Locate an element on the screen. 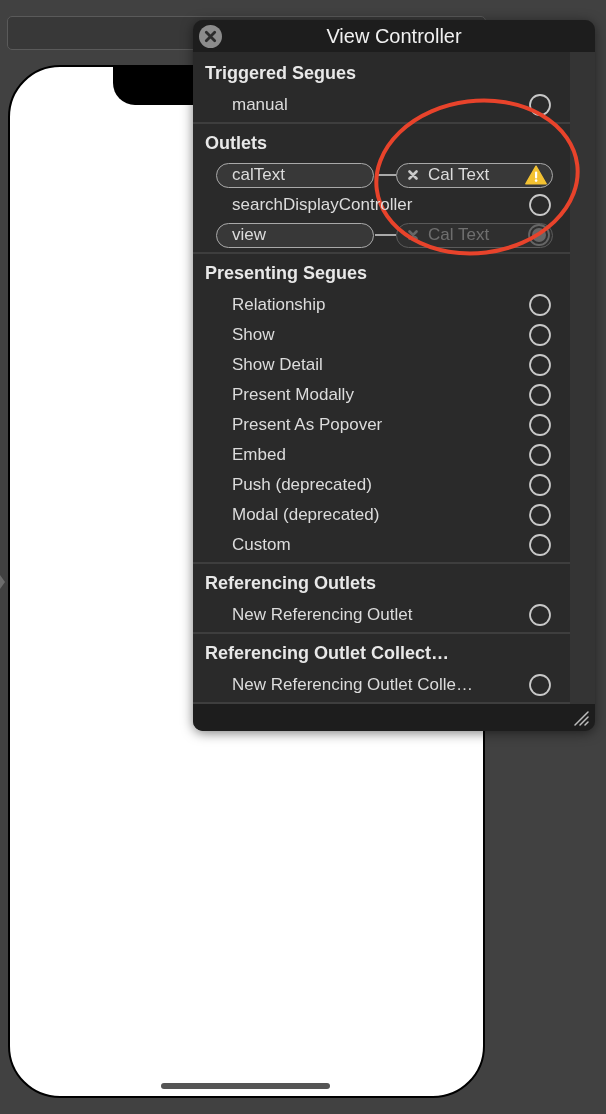 The height and width of the screenshot is (1114, 606). close-icon is located at coordinates (210, 36).